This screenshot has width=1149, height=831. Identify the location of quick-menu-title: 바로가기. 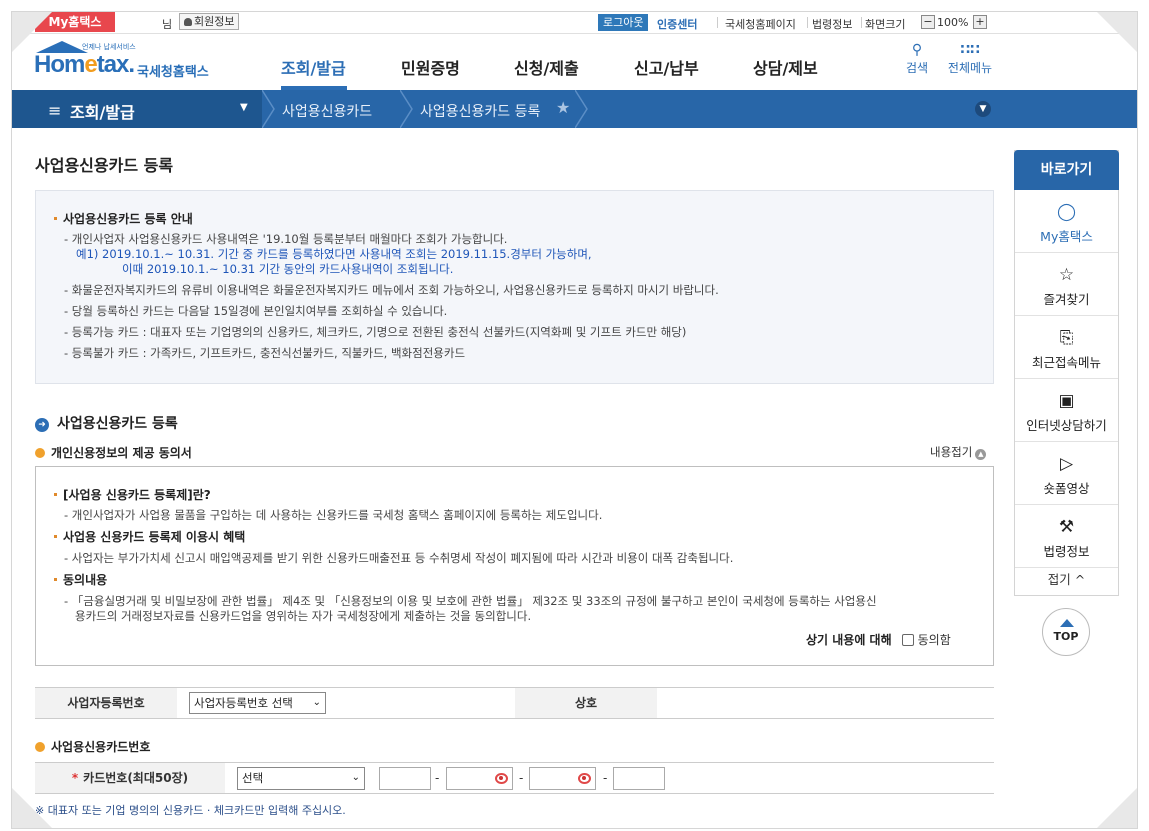
(1066, 170).